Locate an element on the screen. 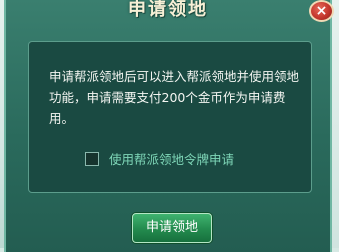  background-right is located at coordinates (335, 126).